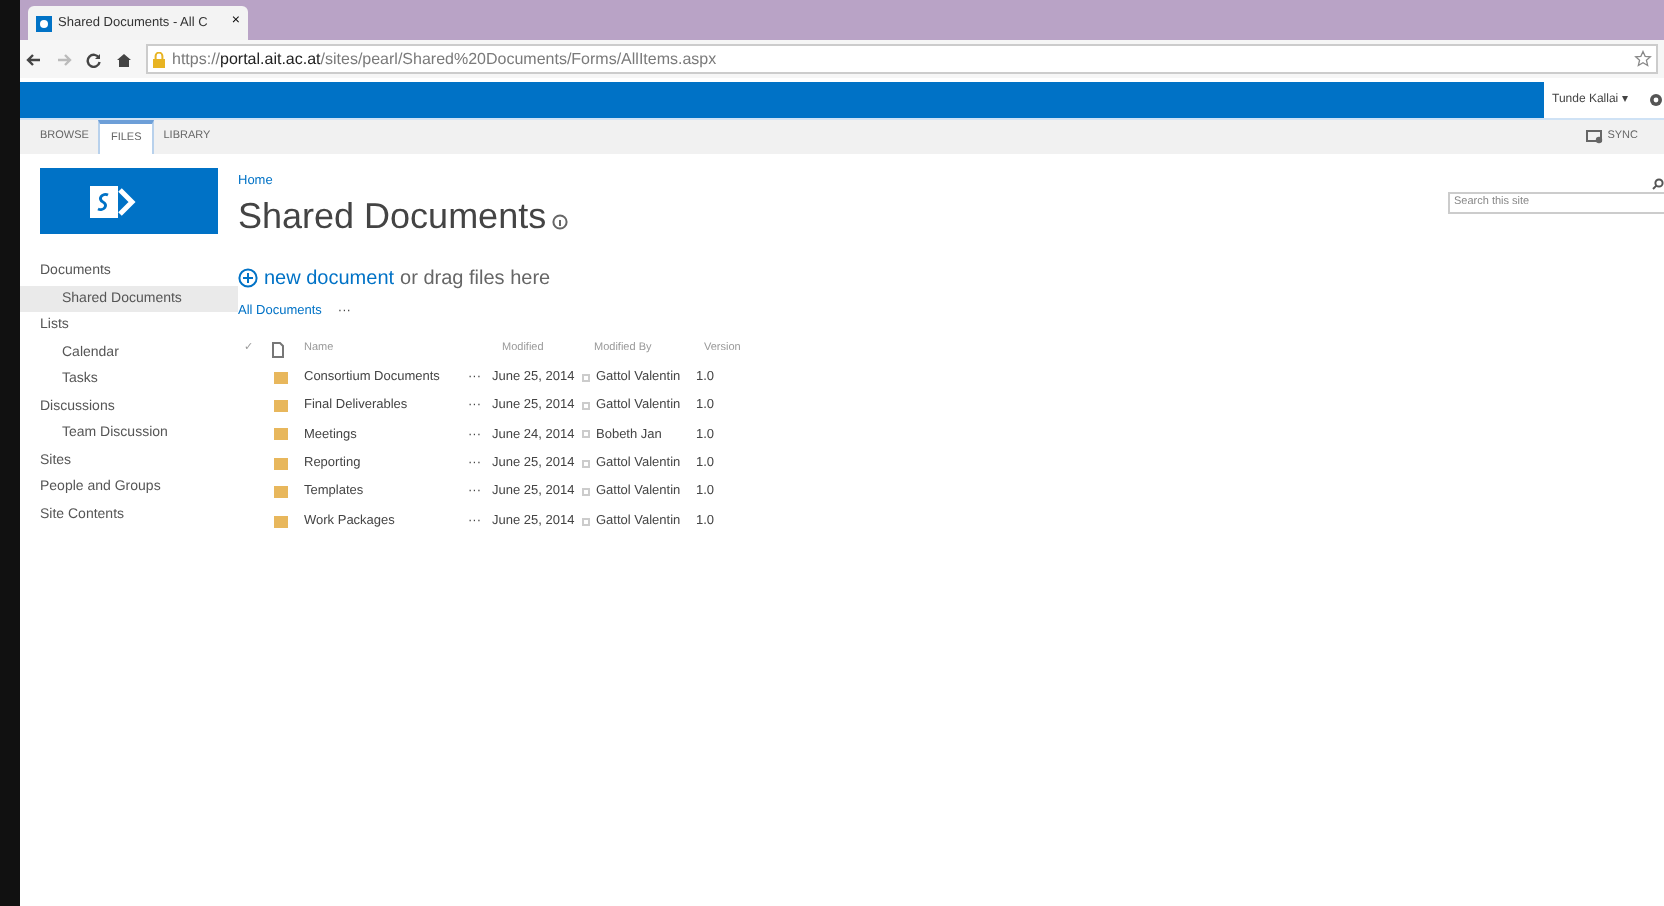  Describe the element at coordinates (248, 278) in the screenshot. I see `add-icon` at that location.